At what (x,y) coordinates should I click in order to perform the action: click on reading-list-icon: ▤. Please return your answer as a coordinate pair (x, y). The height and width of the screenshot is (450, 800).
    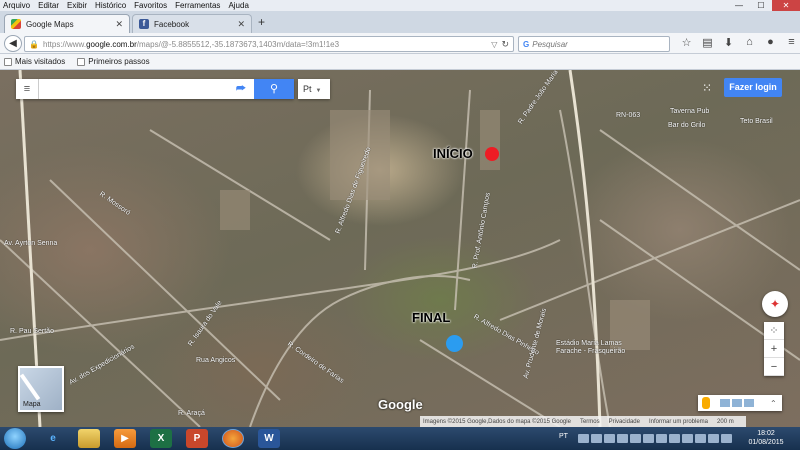
    Looking at the image, I should click on (707, 42).